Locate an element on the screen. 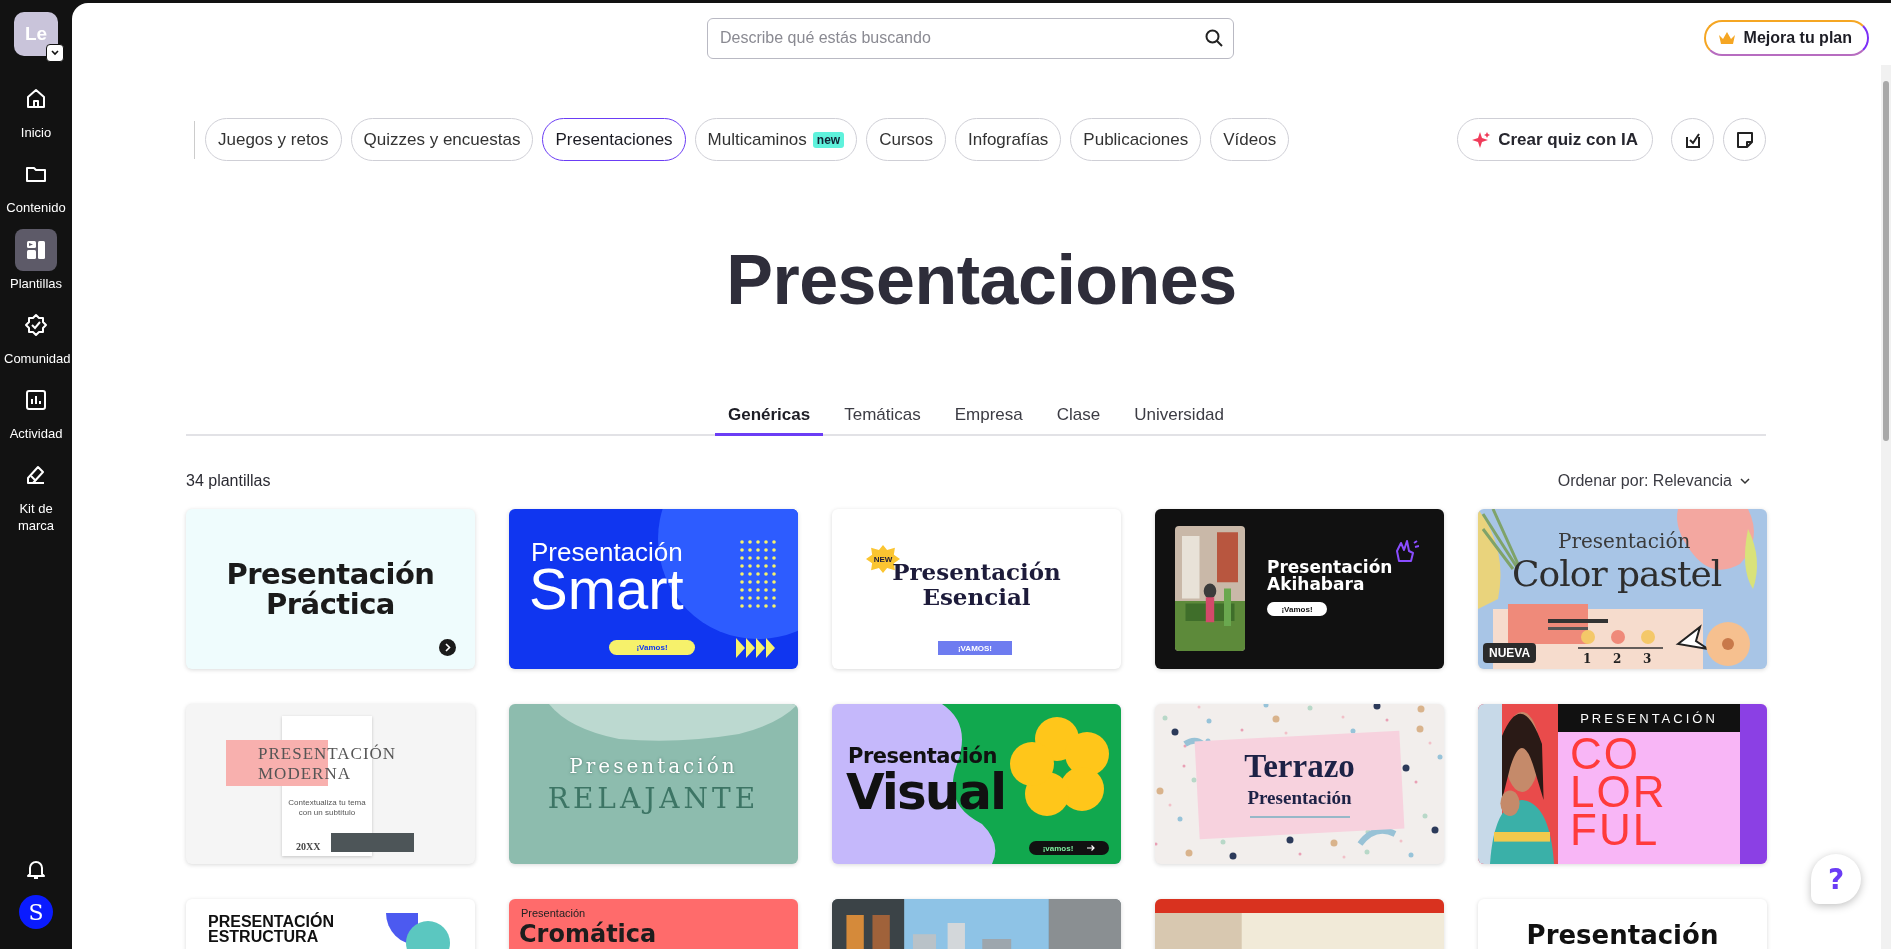 This screenshot has width=1891, height=949. subcategory-tab: Genéricas is located at coordinates (769, 417).